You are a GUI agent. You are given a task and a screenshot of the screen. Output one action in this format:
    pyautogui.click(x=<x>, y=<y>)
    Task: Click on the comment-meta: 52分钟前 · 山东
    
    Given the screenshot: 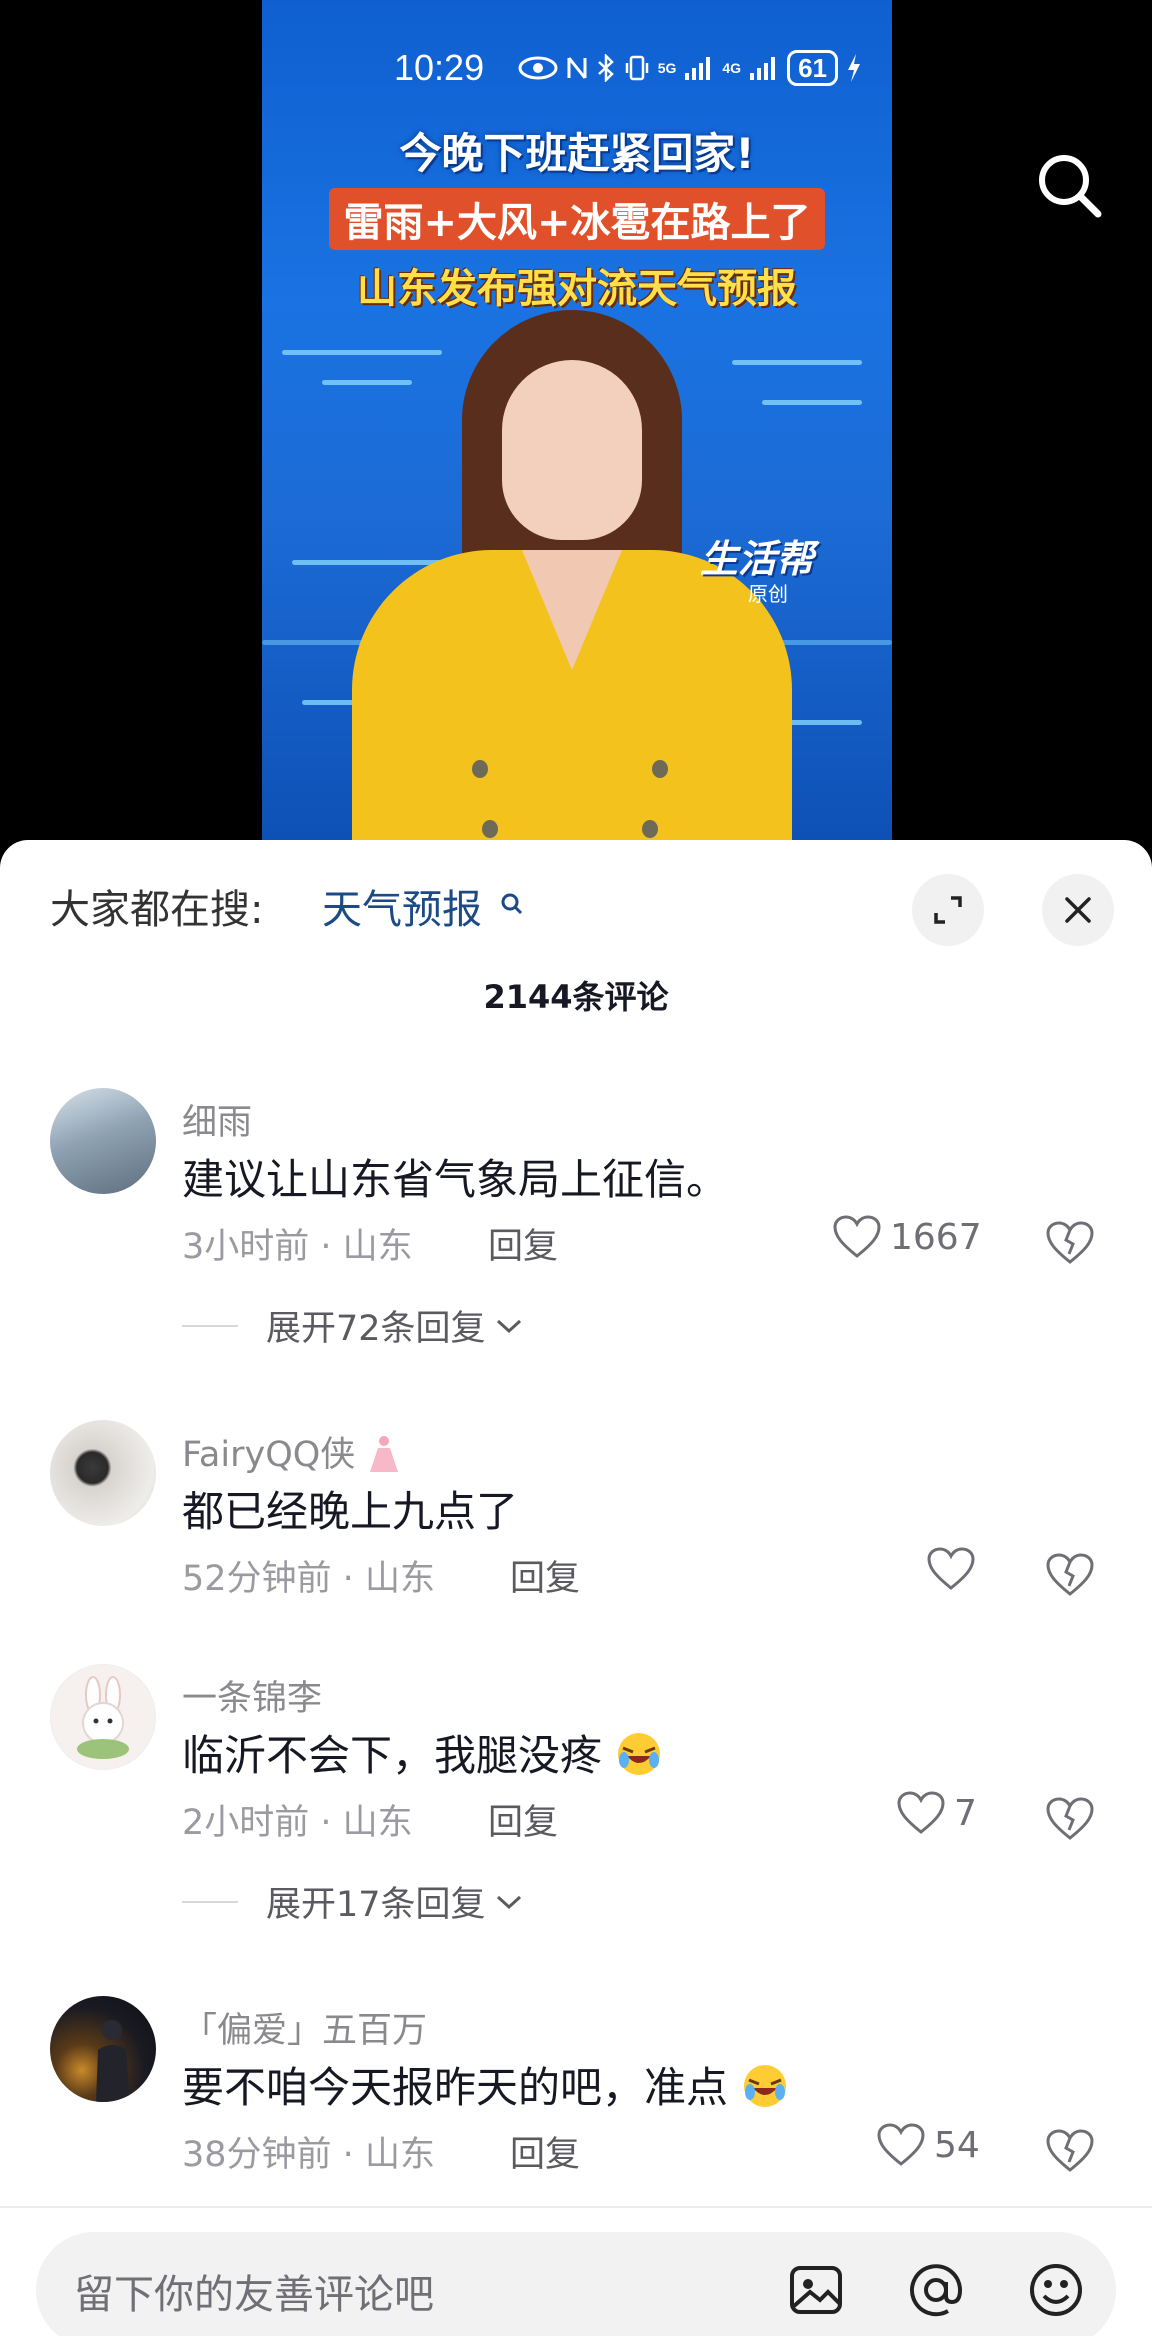 What is the action you would take?
    pyautogui.click(x=308, y=1575)
    